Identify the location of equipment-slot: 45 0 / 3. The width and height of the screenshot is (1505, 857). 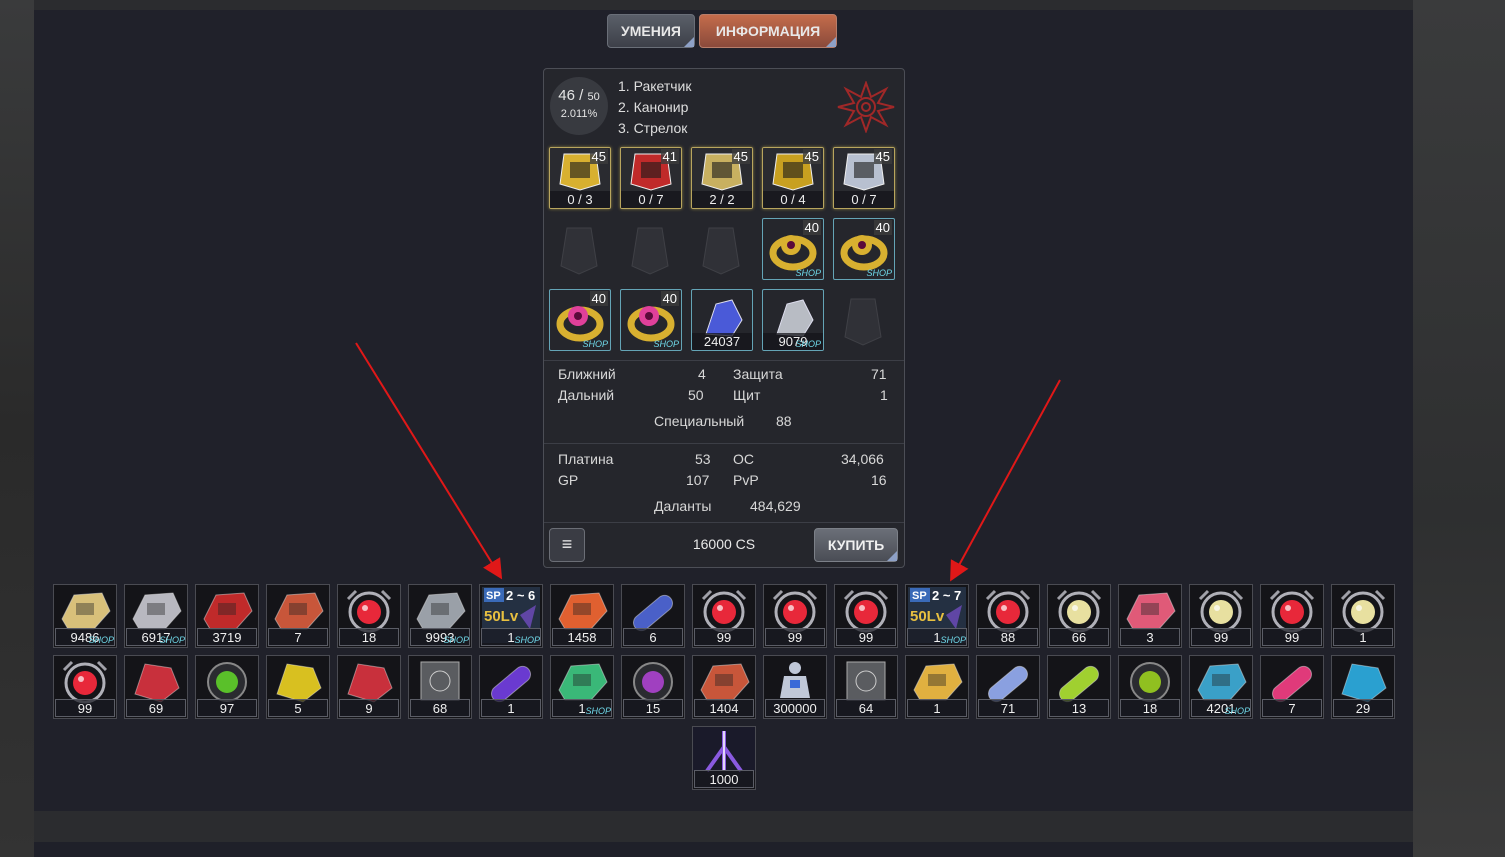
(580, 178).